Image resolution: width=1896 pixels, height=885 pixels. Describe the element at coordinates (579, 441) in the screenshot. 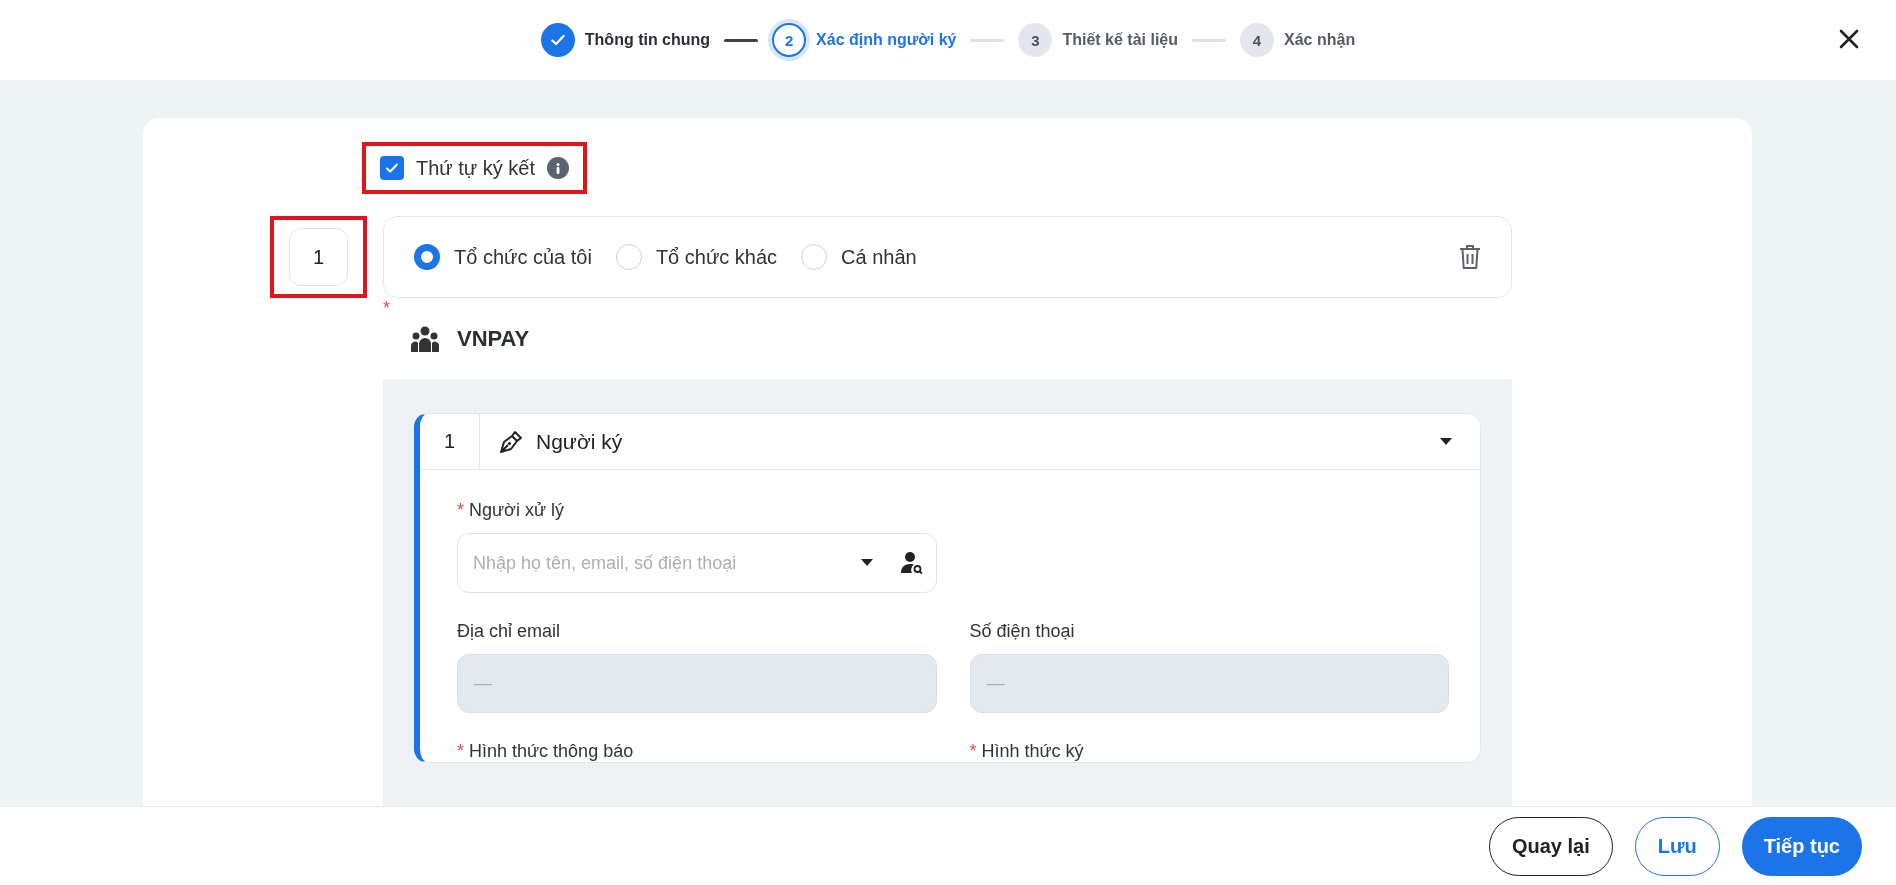

I see `signer-role: Người ký` at that location.